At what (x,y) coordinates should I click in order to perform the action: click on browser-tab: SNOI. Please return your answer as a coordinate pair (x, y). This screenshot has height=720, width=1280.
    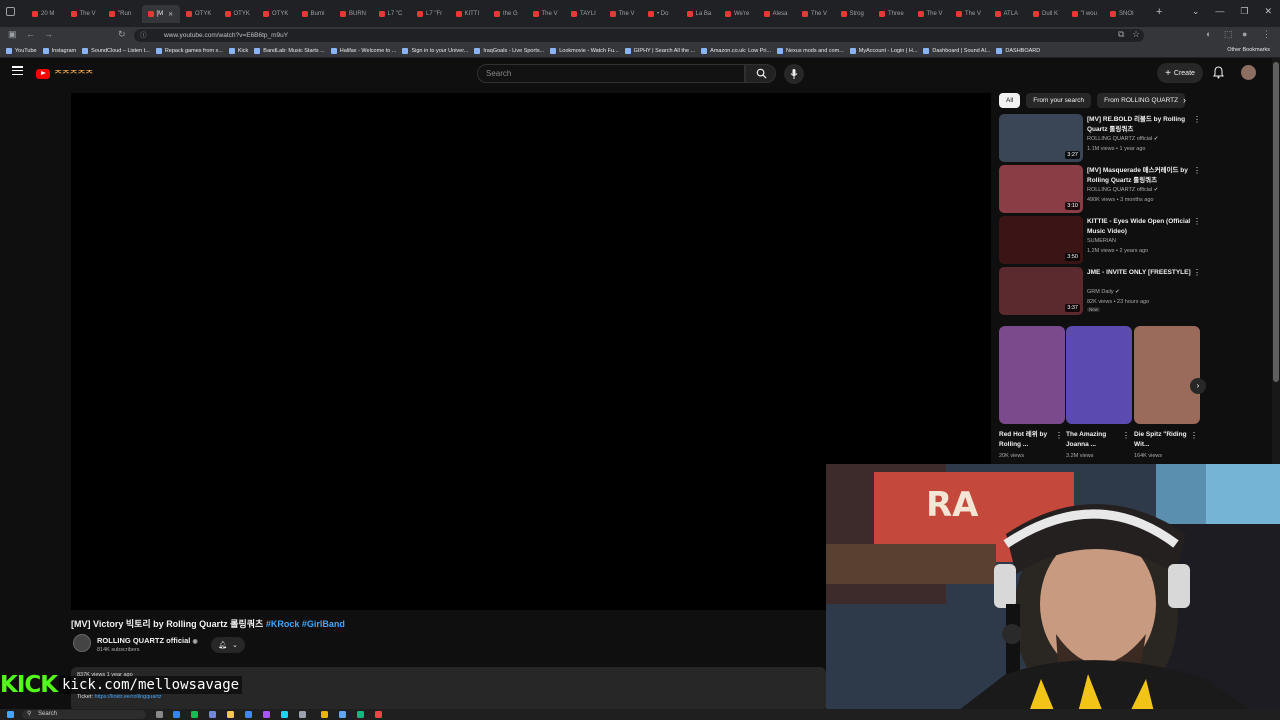
    Looking at the image, I should click on (1123, 14).